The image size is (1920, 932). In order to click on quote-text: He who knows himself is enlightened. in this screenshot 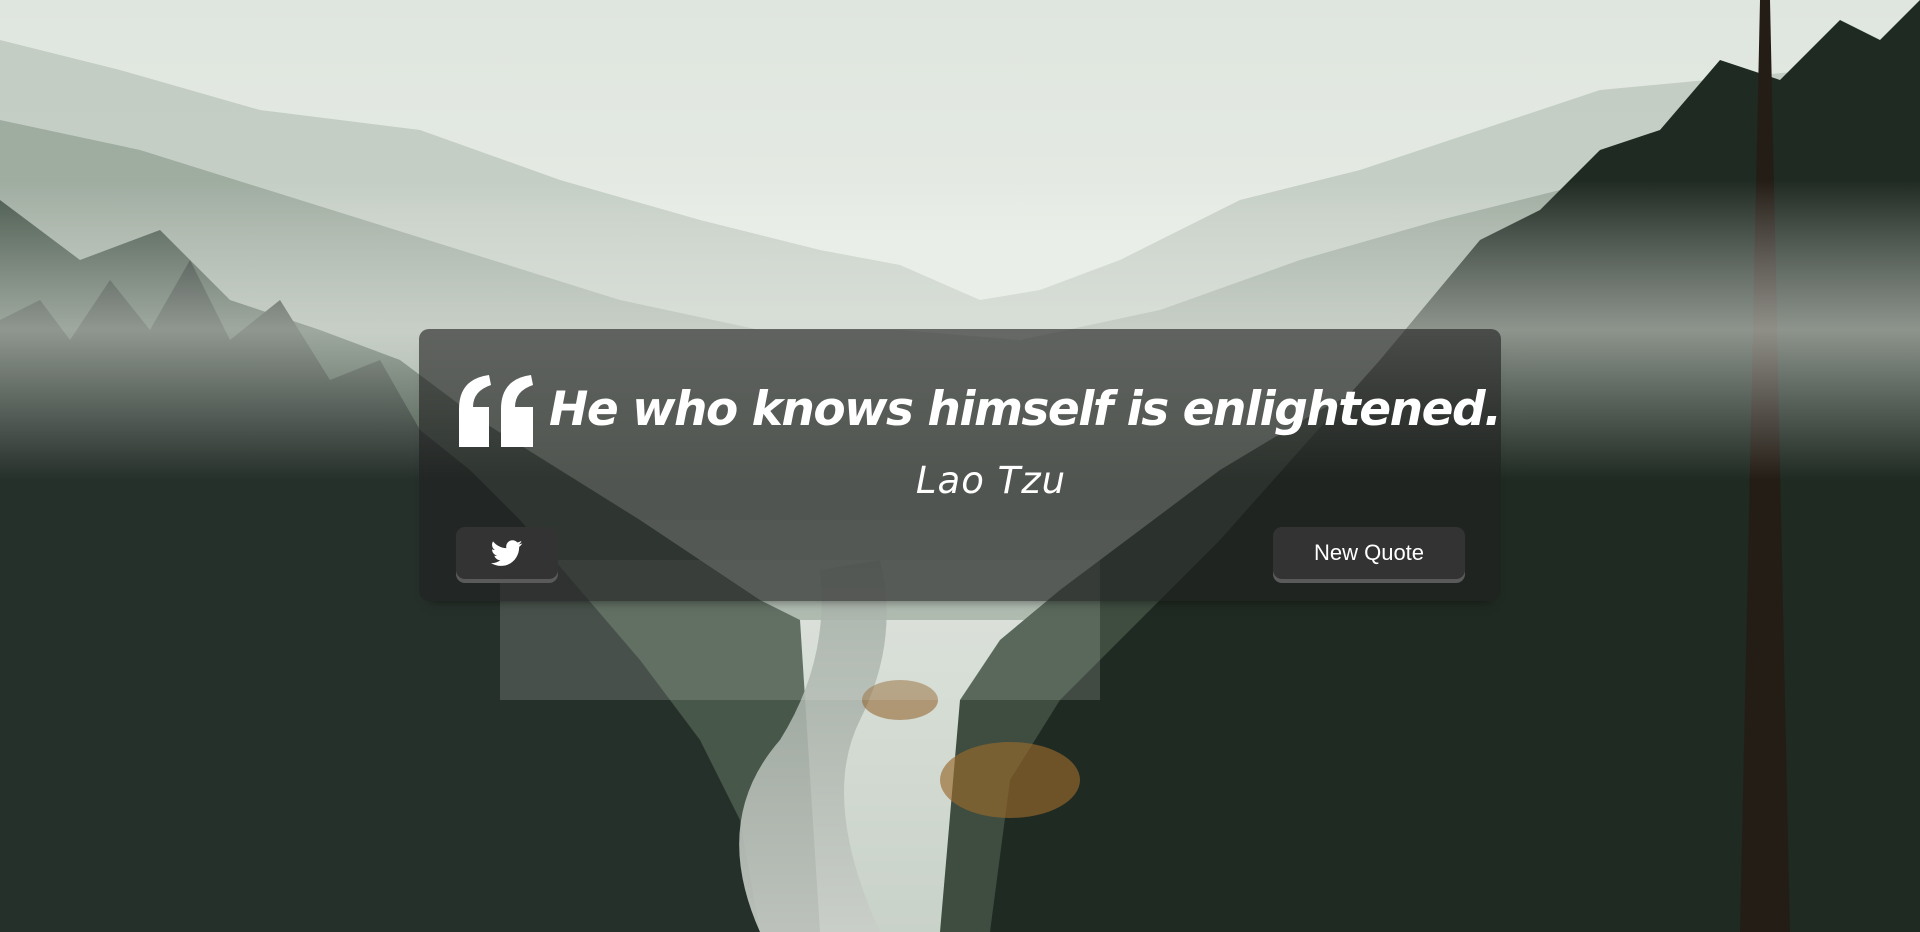, I will do `click(1025, 409)`.